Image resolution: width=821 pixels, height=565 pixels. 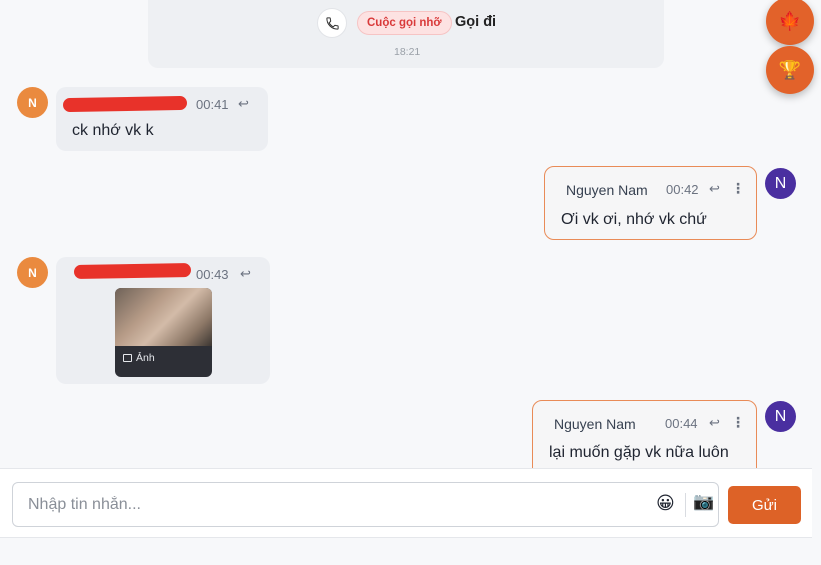 I want to click on message-time: 00:43, so click(x=212, y=274).